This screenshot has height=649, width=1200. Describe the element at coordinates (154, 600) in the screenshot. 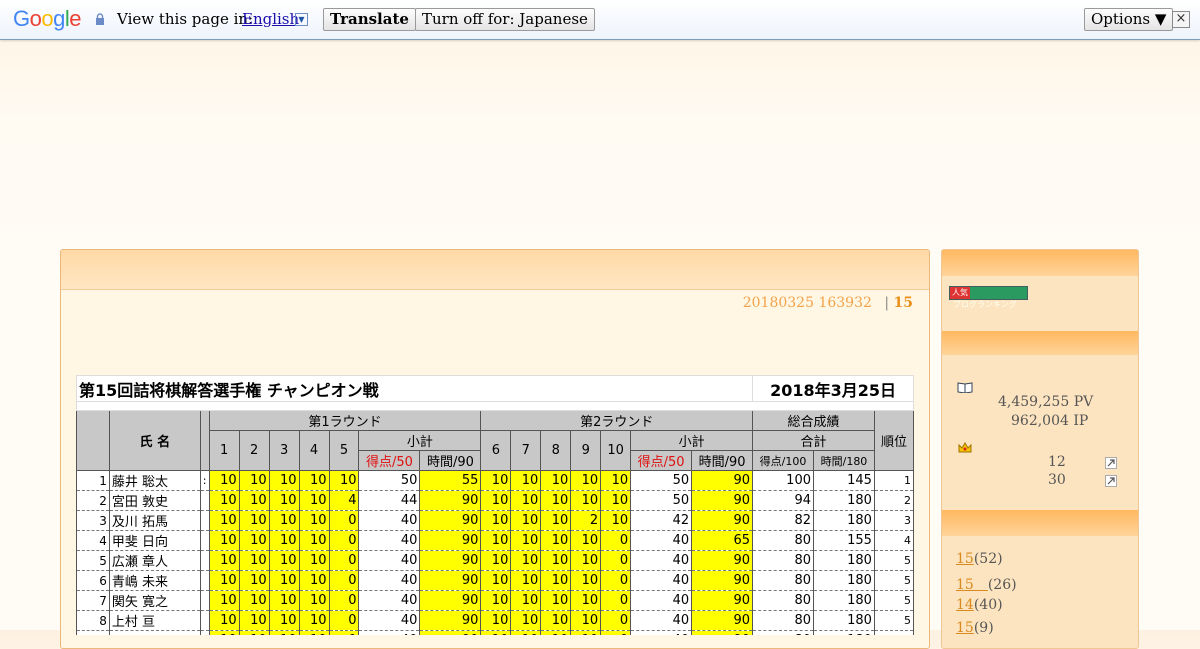

I see `player-name: 関矢 寛之` at that location.